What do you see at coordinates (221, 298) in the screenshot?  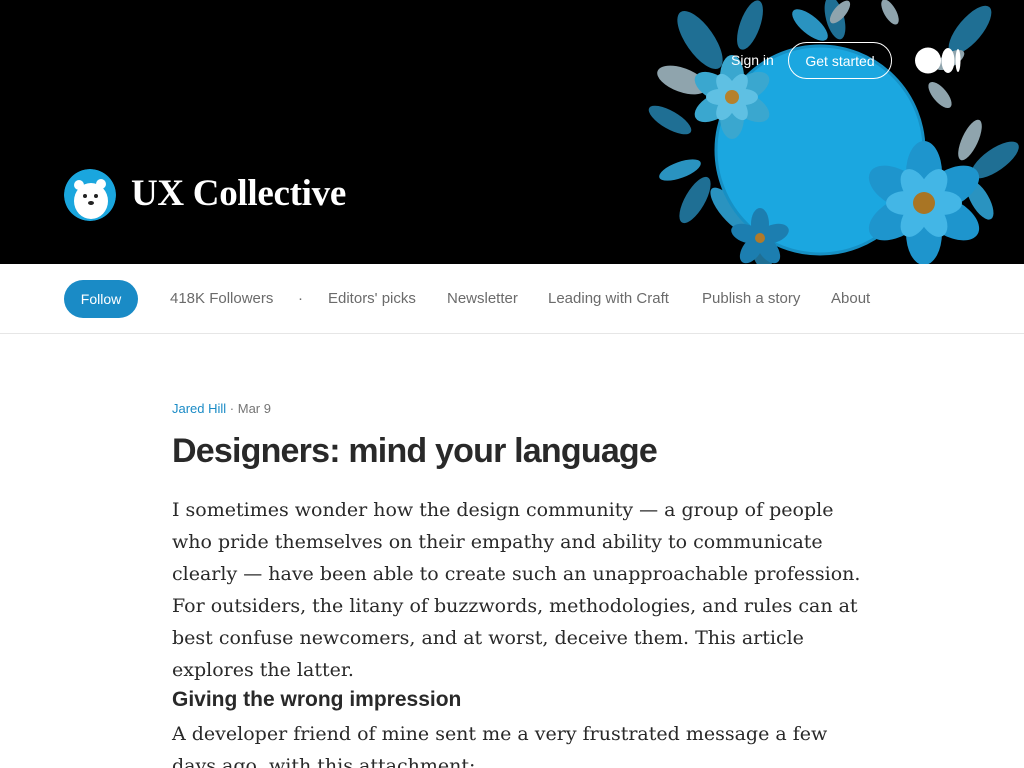 I see `followers-count: 418K Followers` at bounding box center [221, 298].